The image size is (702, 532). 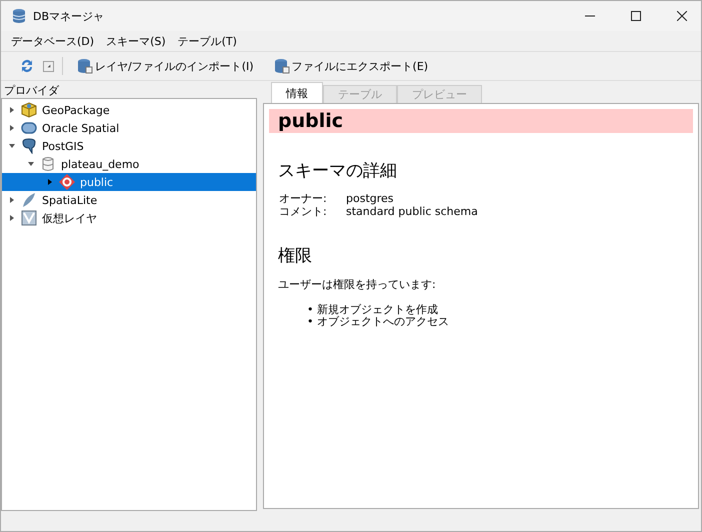 I want to click on privilege-item: • オブジェクトへのアクセス, so click(x=378, y=322).